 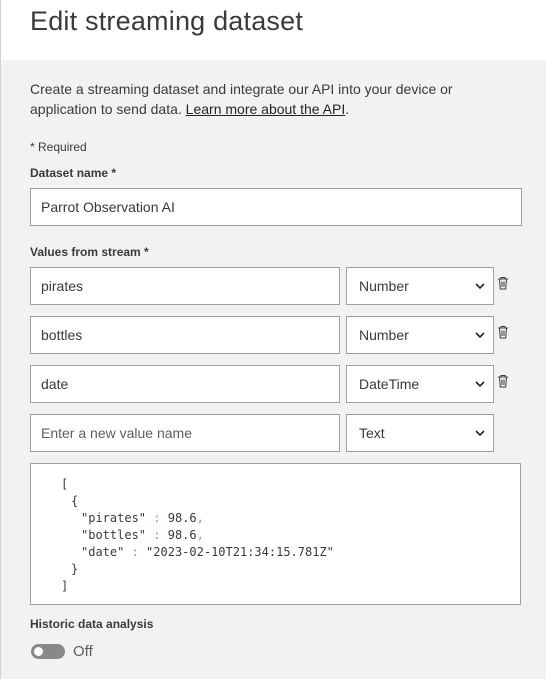 What do you see at coordinates (73, 173) in the screenshot?
I see `dataset-name-label: Dataset name *` at bounding box center [73, 173].